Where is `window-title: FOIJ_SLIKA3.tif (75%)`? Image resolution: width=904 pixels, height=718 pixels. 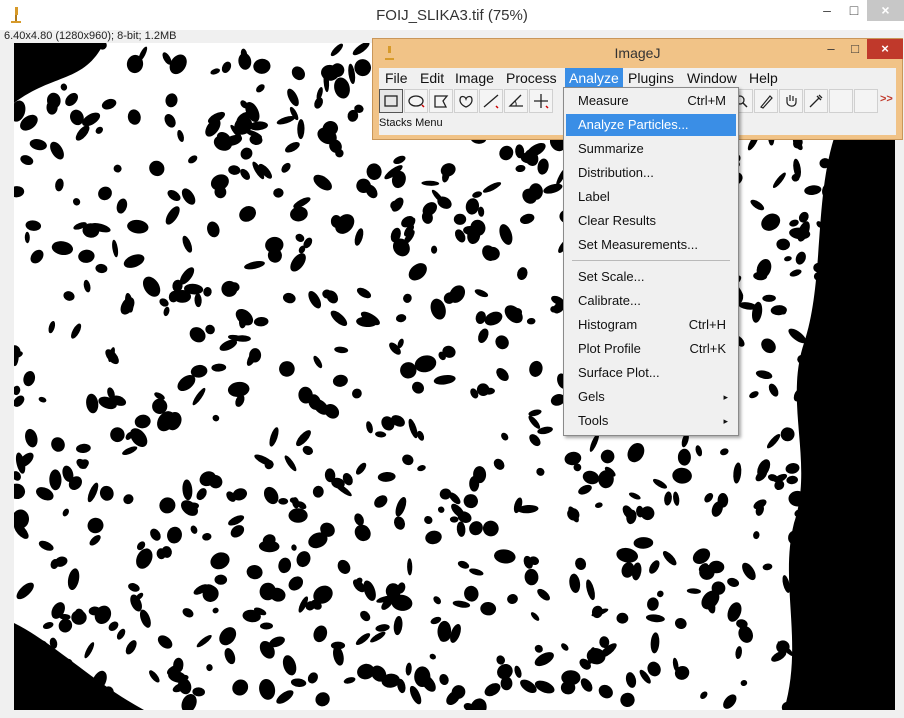 window-title: FOIJ_SLIKA3.tif (75%) is located at coordinates (452, 15).